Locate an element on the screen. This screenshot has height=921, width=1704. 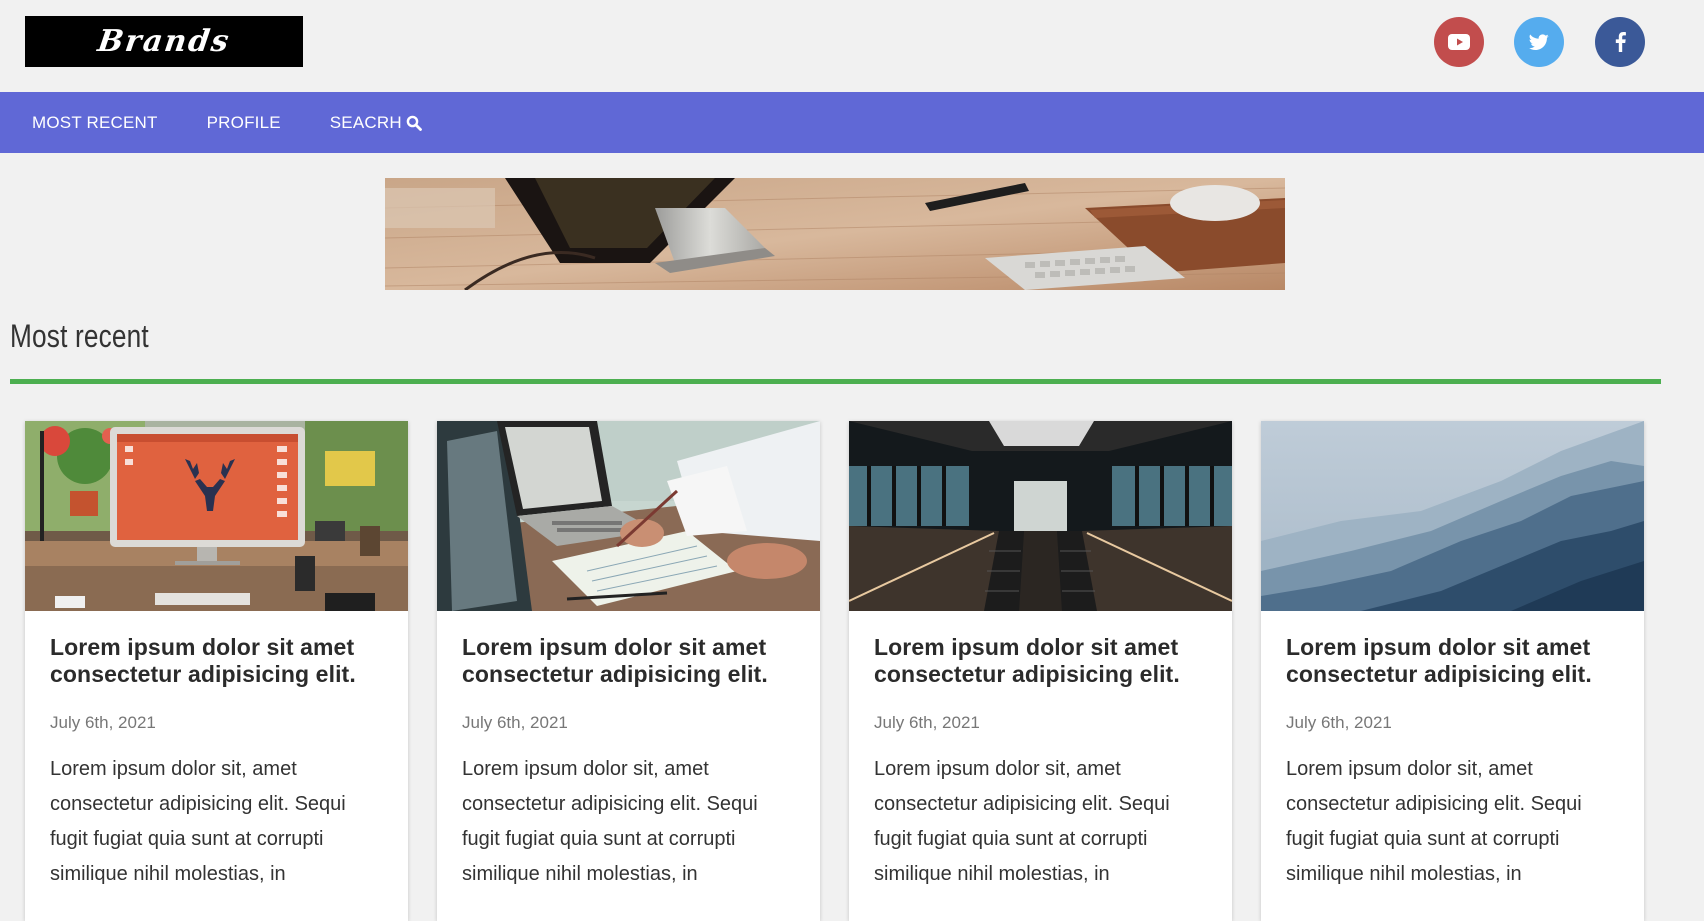
nav-item-search: SEACRH is located at coordinates (376, 123).